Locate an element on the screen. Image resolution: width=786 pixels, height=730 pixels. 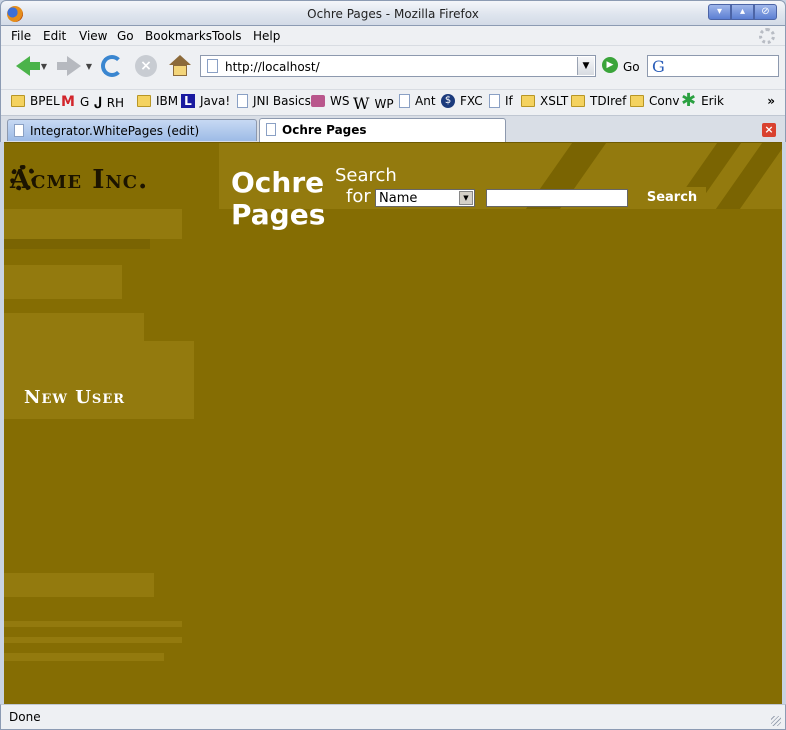
bookmark-ibm: IBM is located at coordinates (157, 101).